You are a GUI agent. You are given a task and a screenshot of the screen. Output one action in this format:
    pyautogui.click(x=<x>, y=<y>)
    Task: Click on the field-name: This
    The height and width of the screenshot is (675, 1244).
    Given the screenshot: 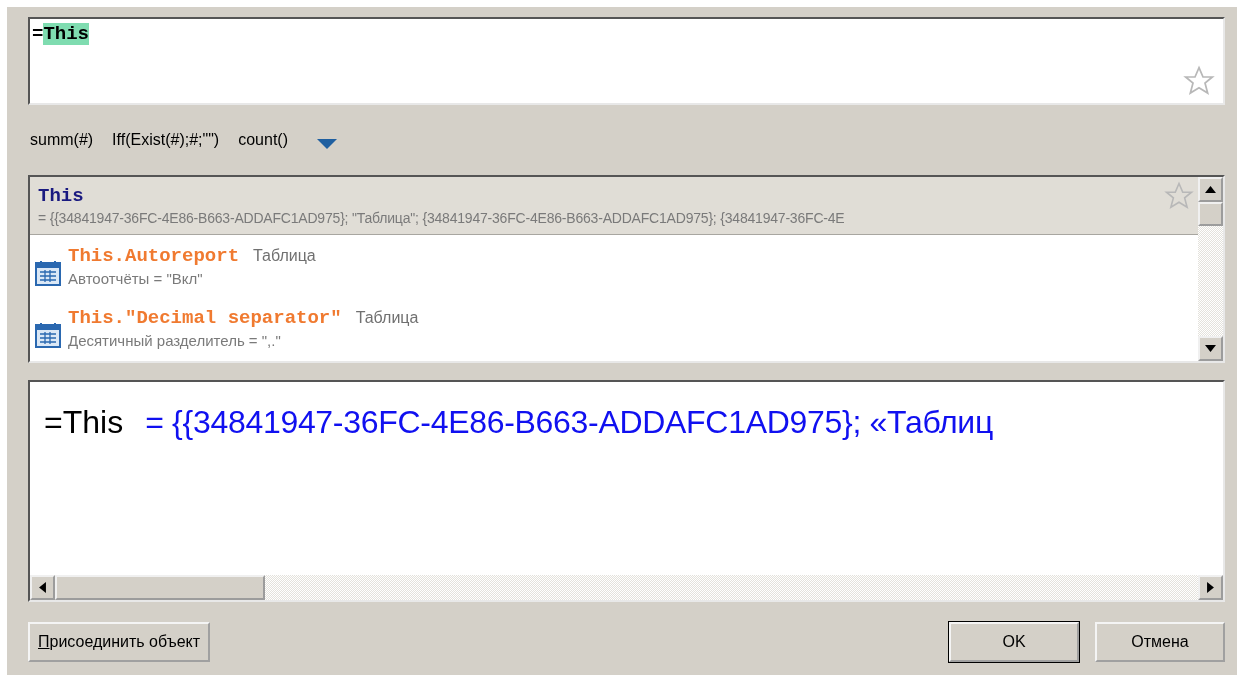 What is the action you would take?
    pyautogui.click(x=61, y=196)
    